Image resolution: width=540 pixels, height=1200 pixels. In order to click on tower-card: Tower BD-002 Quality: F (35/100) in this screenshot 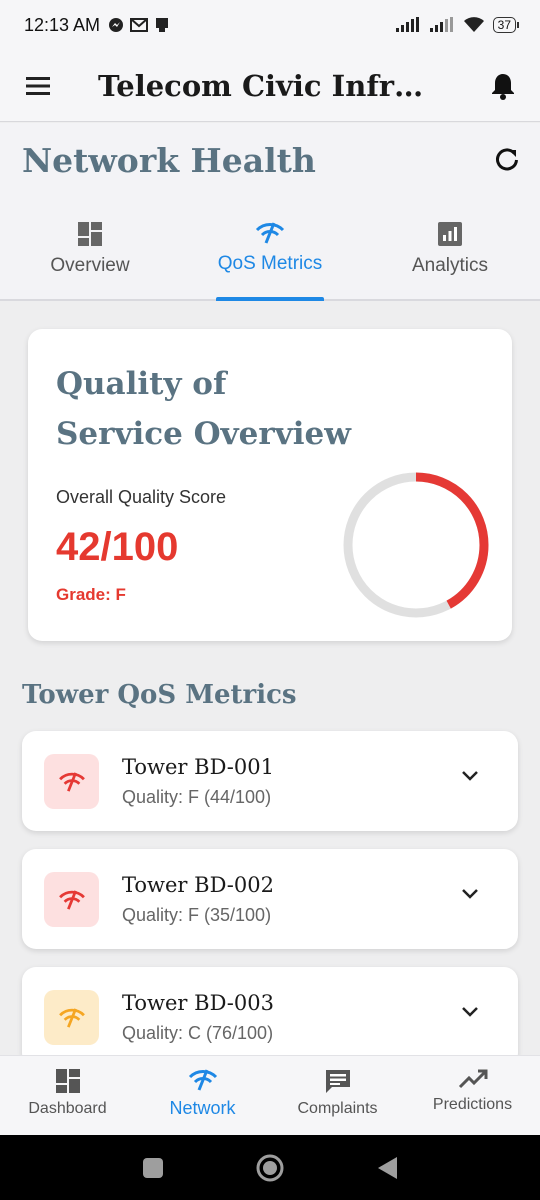, I will do `click(270, 899)`.